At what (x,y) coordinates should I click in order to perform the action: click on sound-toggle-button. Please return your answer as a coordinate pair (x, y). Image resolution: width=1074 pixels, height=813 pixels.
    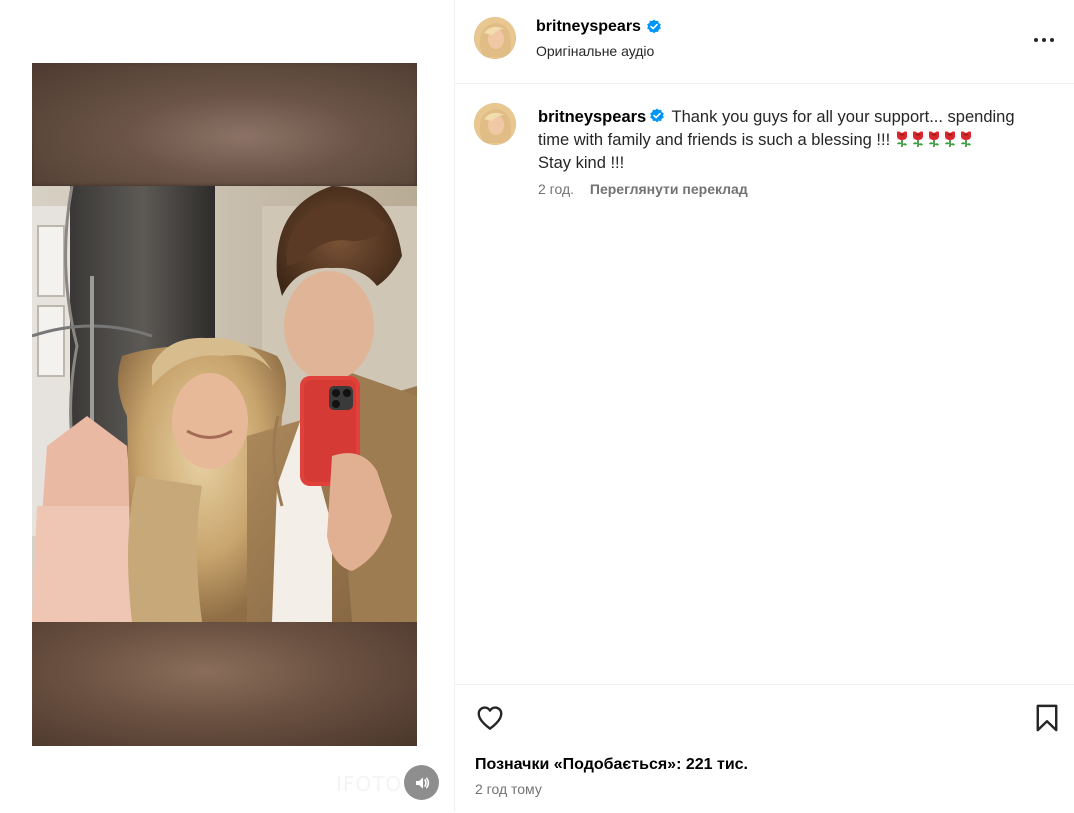
    Looking at the image, I should click on (421, 782).